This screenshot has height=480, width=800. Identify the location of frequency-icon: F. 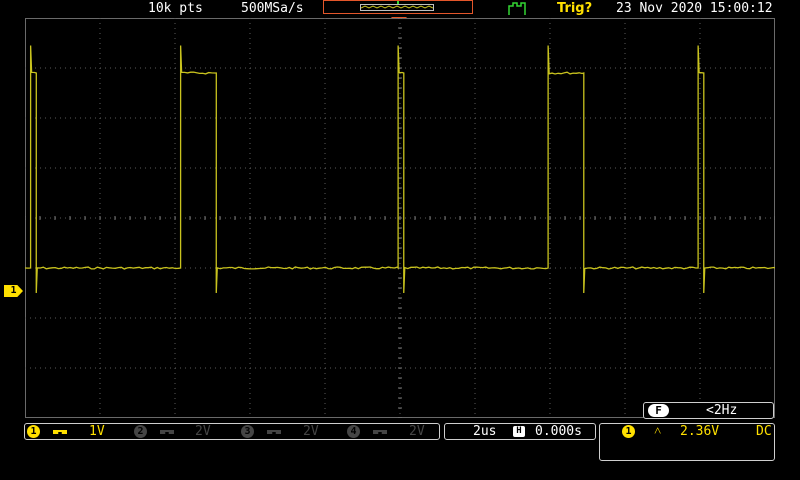
(658, 410).